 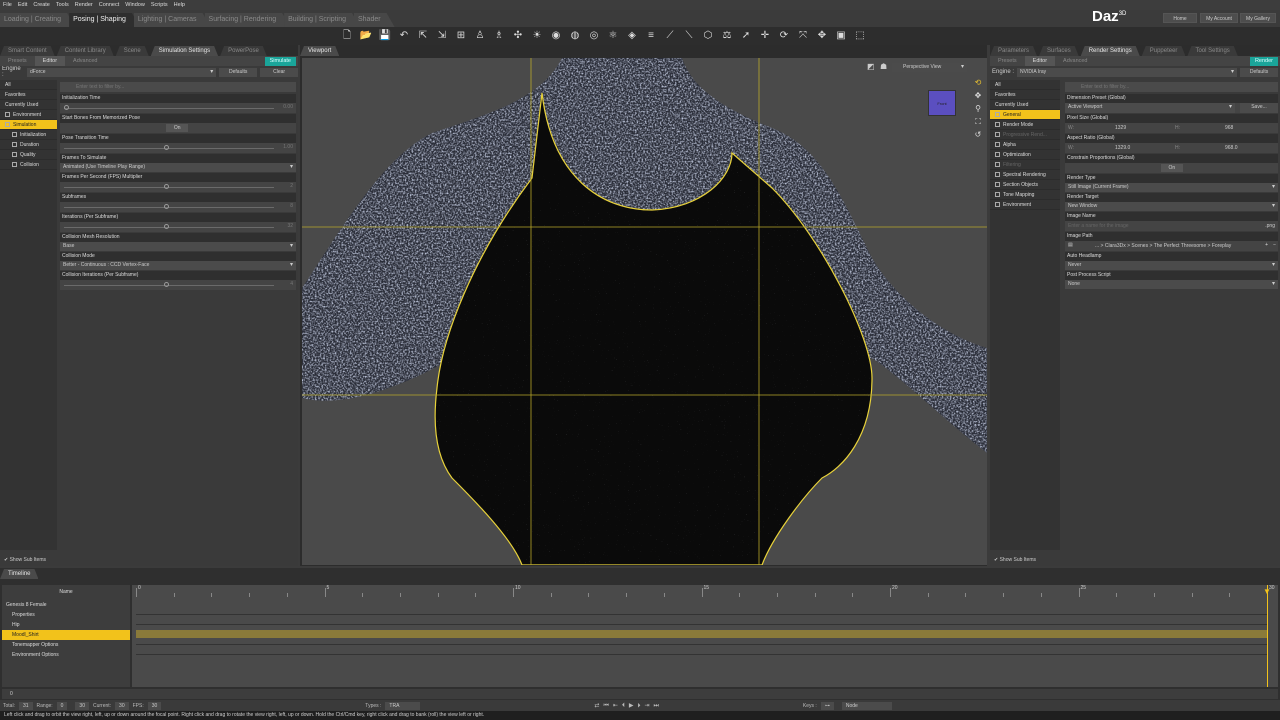 What do you see at coordinates (765, 36) in the screenshot?
I see `translate-icon: ✛` at bounding box center [765, 36].